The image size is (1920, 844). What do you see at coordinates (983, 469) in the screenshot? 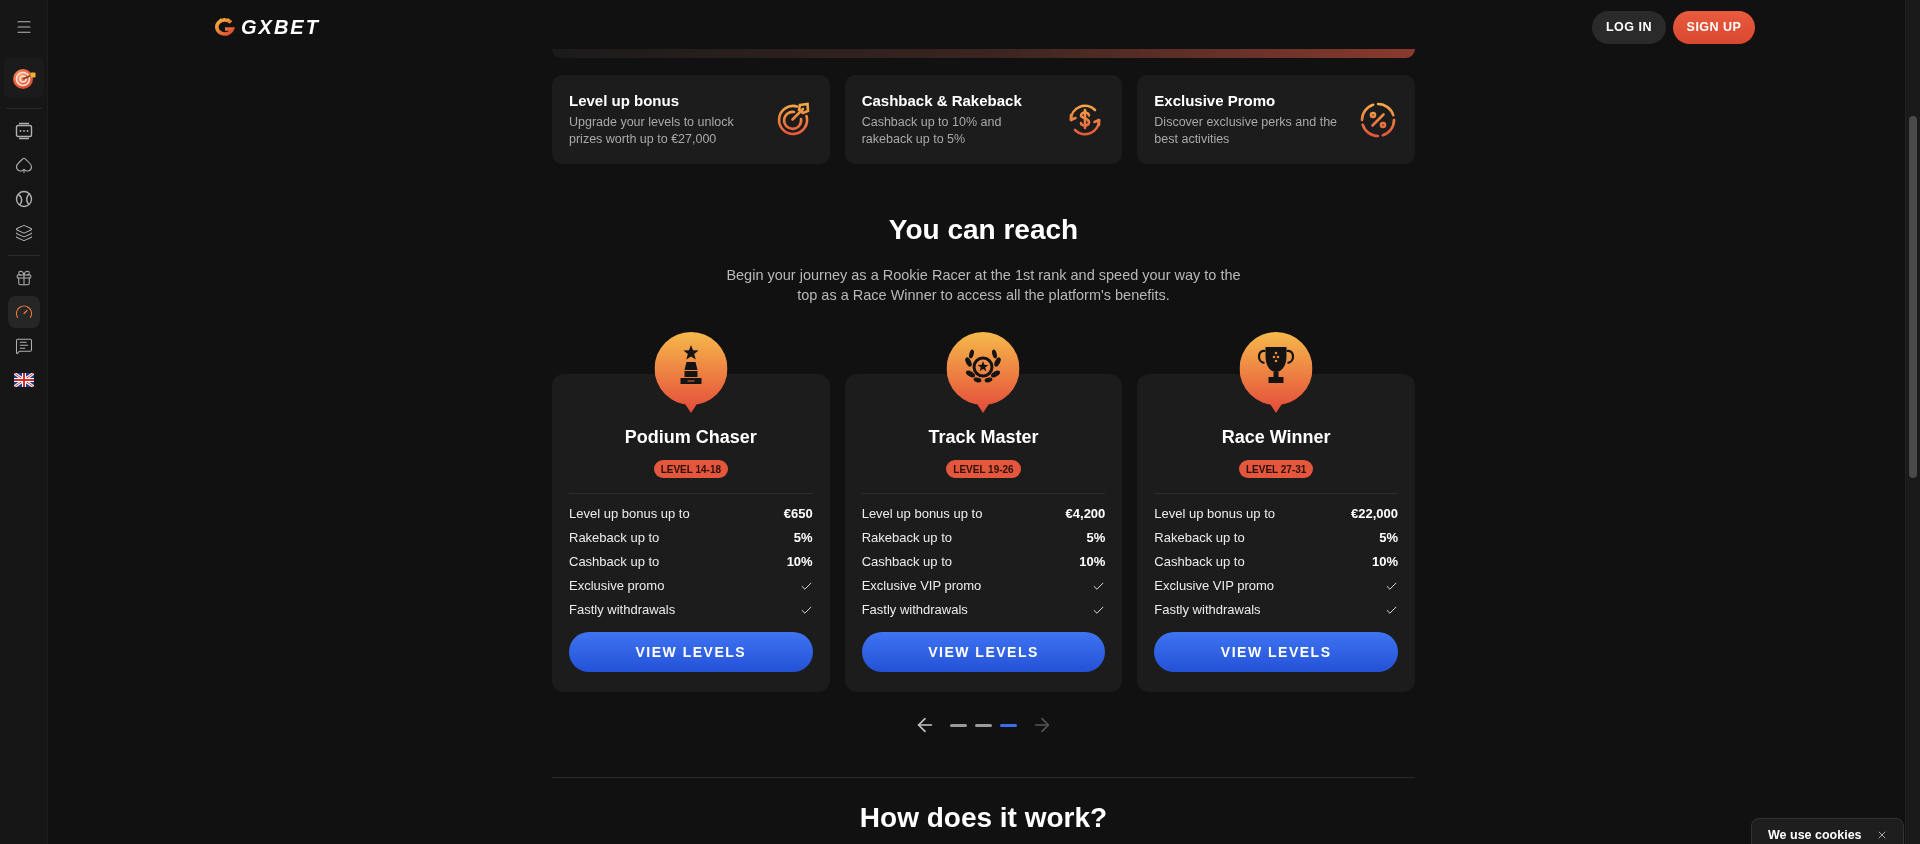
I see `level-badge: LEVEL 19-26` at bounding box center [983, 469].